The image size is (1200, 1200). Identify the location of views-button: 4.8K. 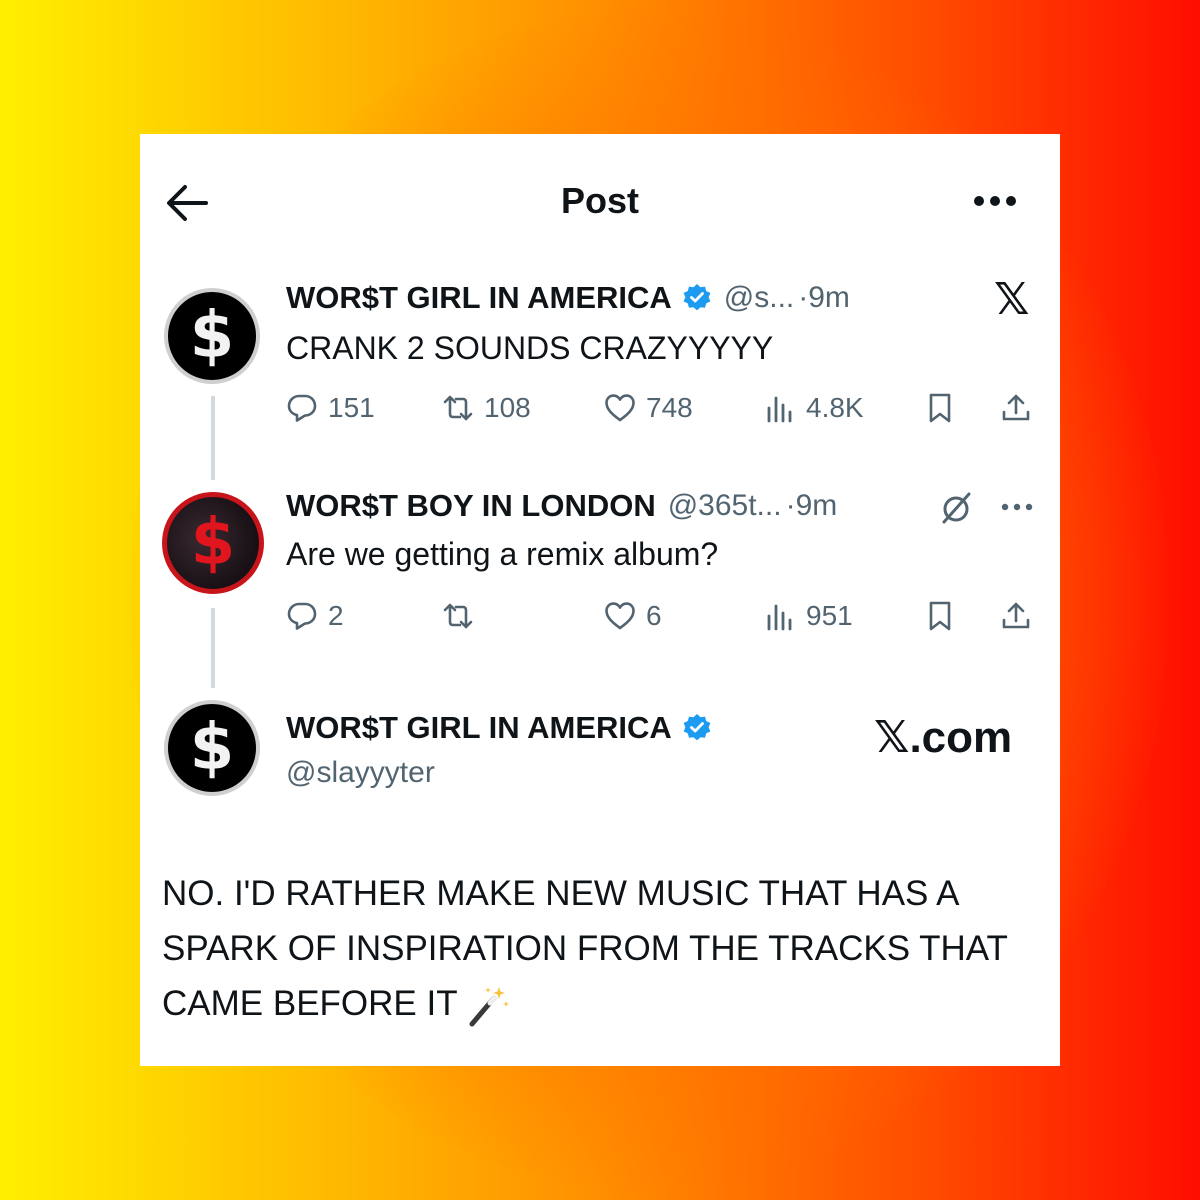
(814, 408).